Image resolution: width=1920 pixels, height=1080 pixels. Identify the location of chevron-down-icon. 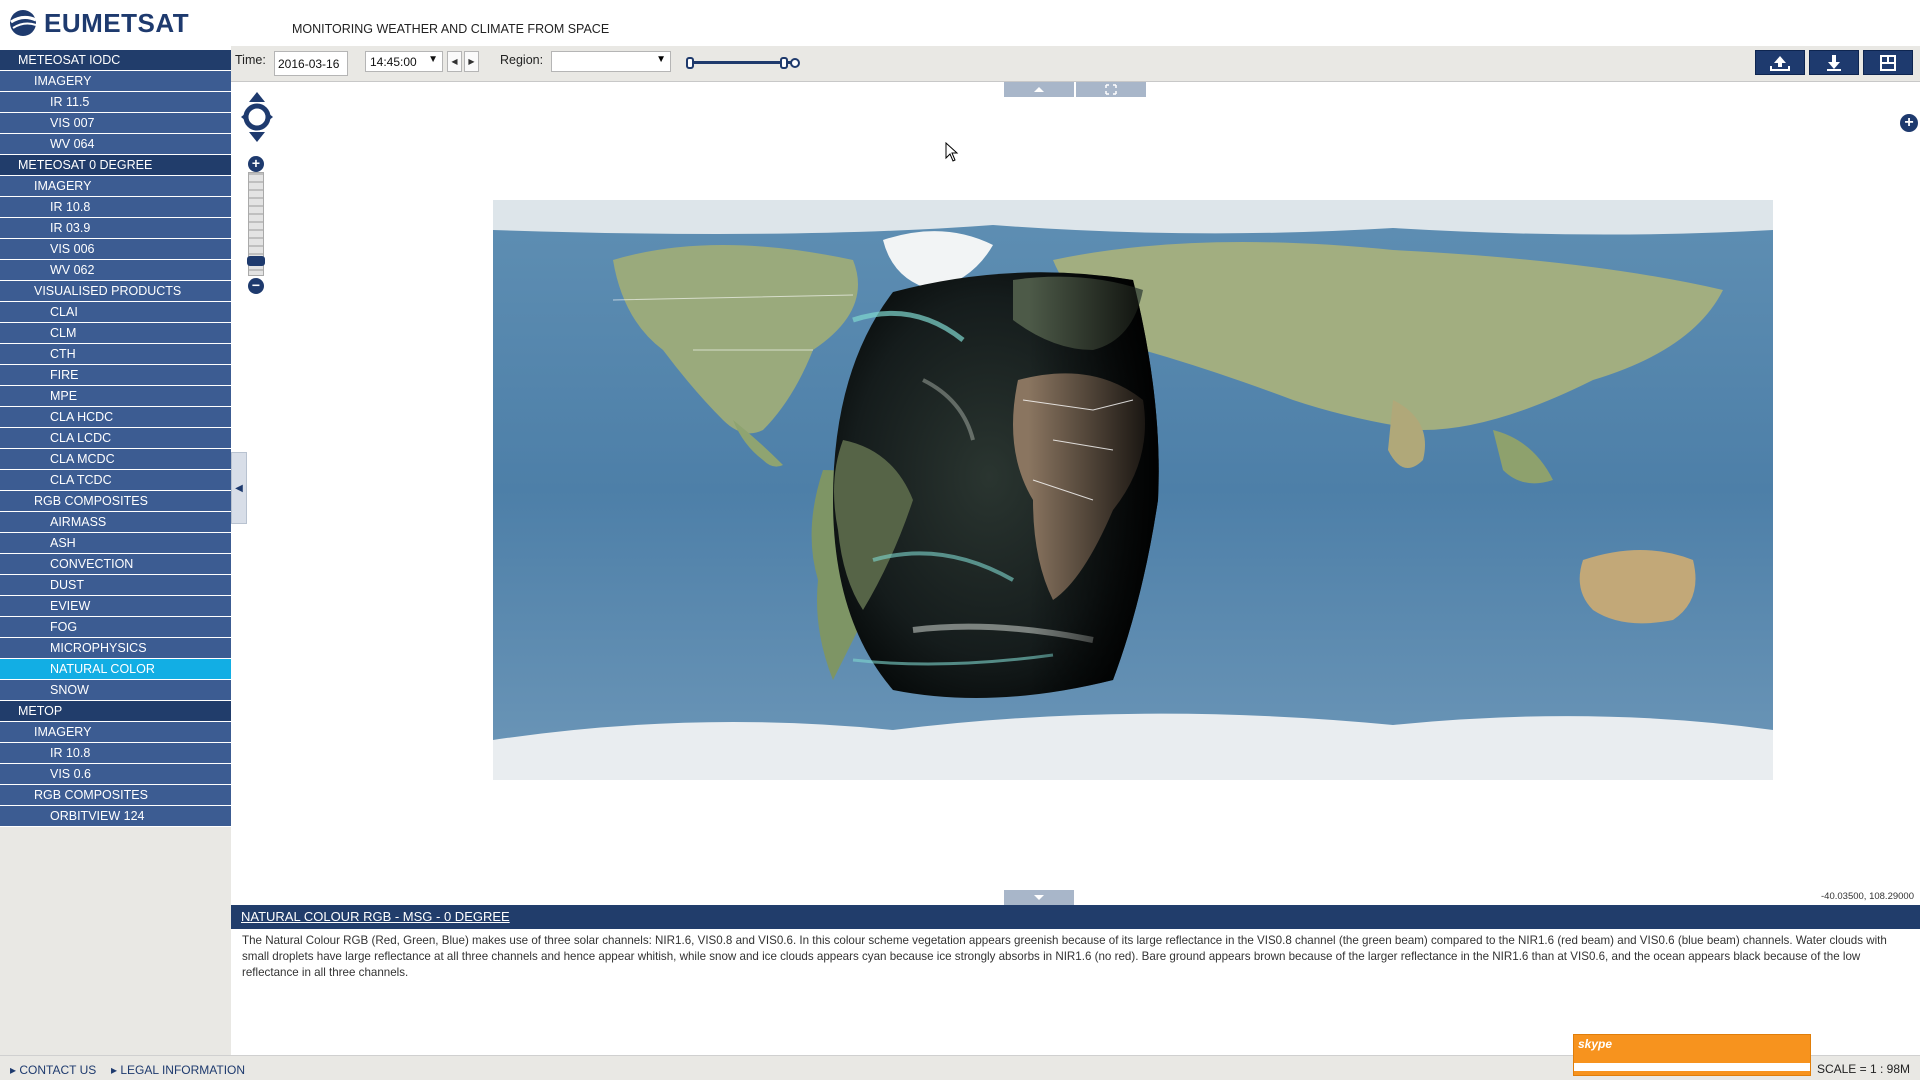
(1039, 897).